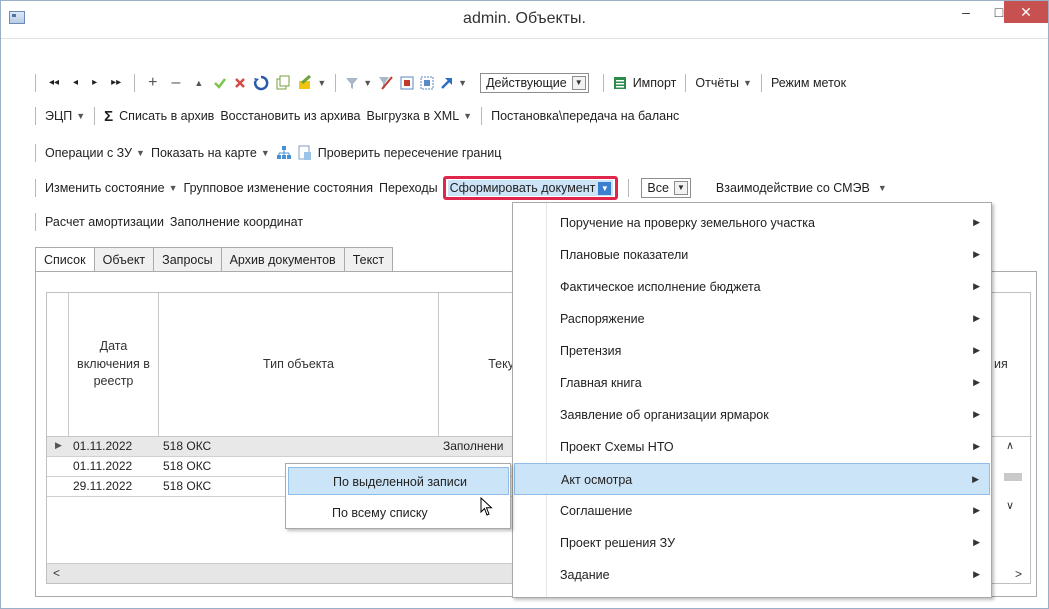  I want to click on menu-item-label: Распоряжение, so click(602, 319).